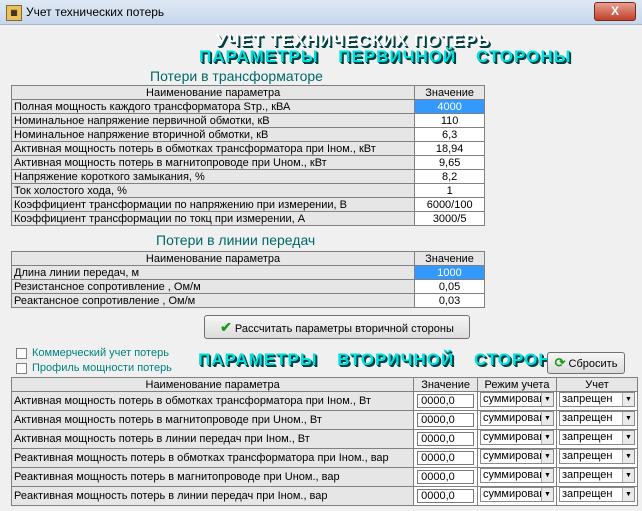 The height and width of the screenshot is (511, 642). I want to click on param-value-cell: 1000, so click(449, 272).